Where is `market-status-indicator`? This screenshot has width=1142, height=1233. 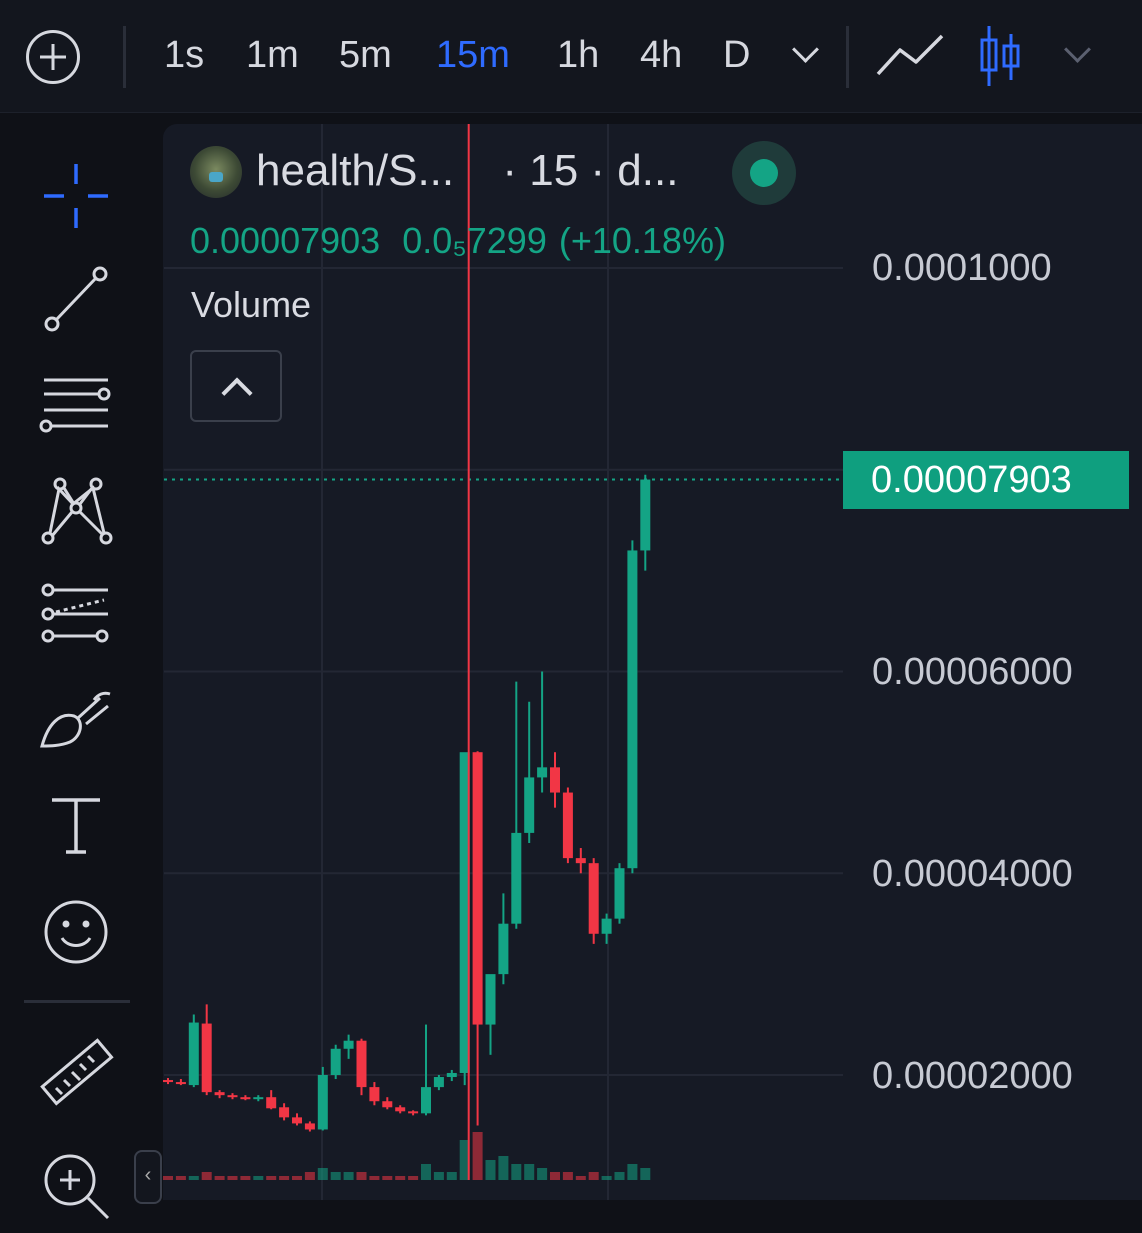 market-status-indicator is located at coordinates (764, 173).